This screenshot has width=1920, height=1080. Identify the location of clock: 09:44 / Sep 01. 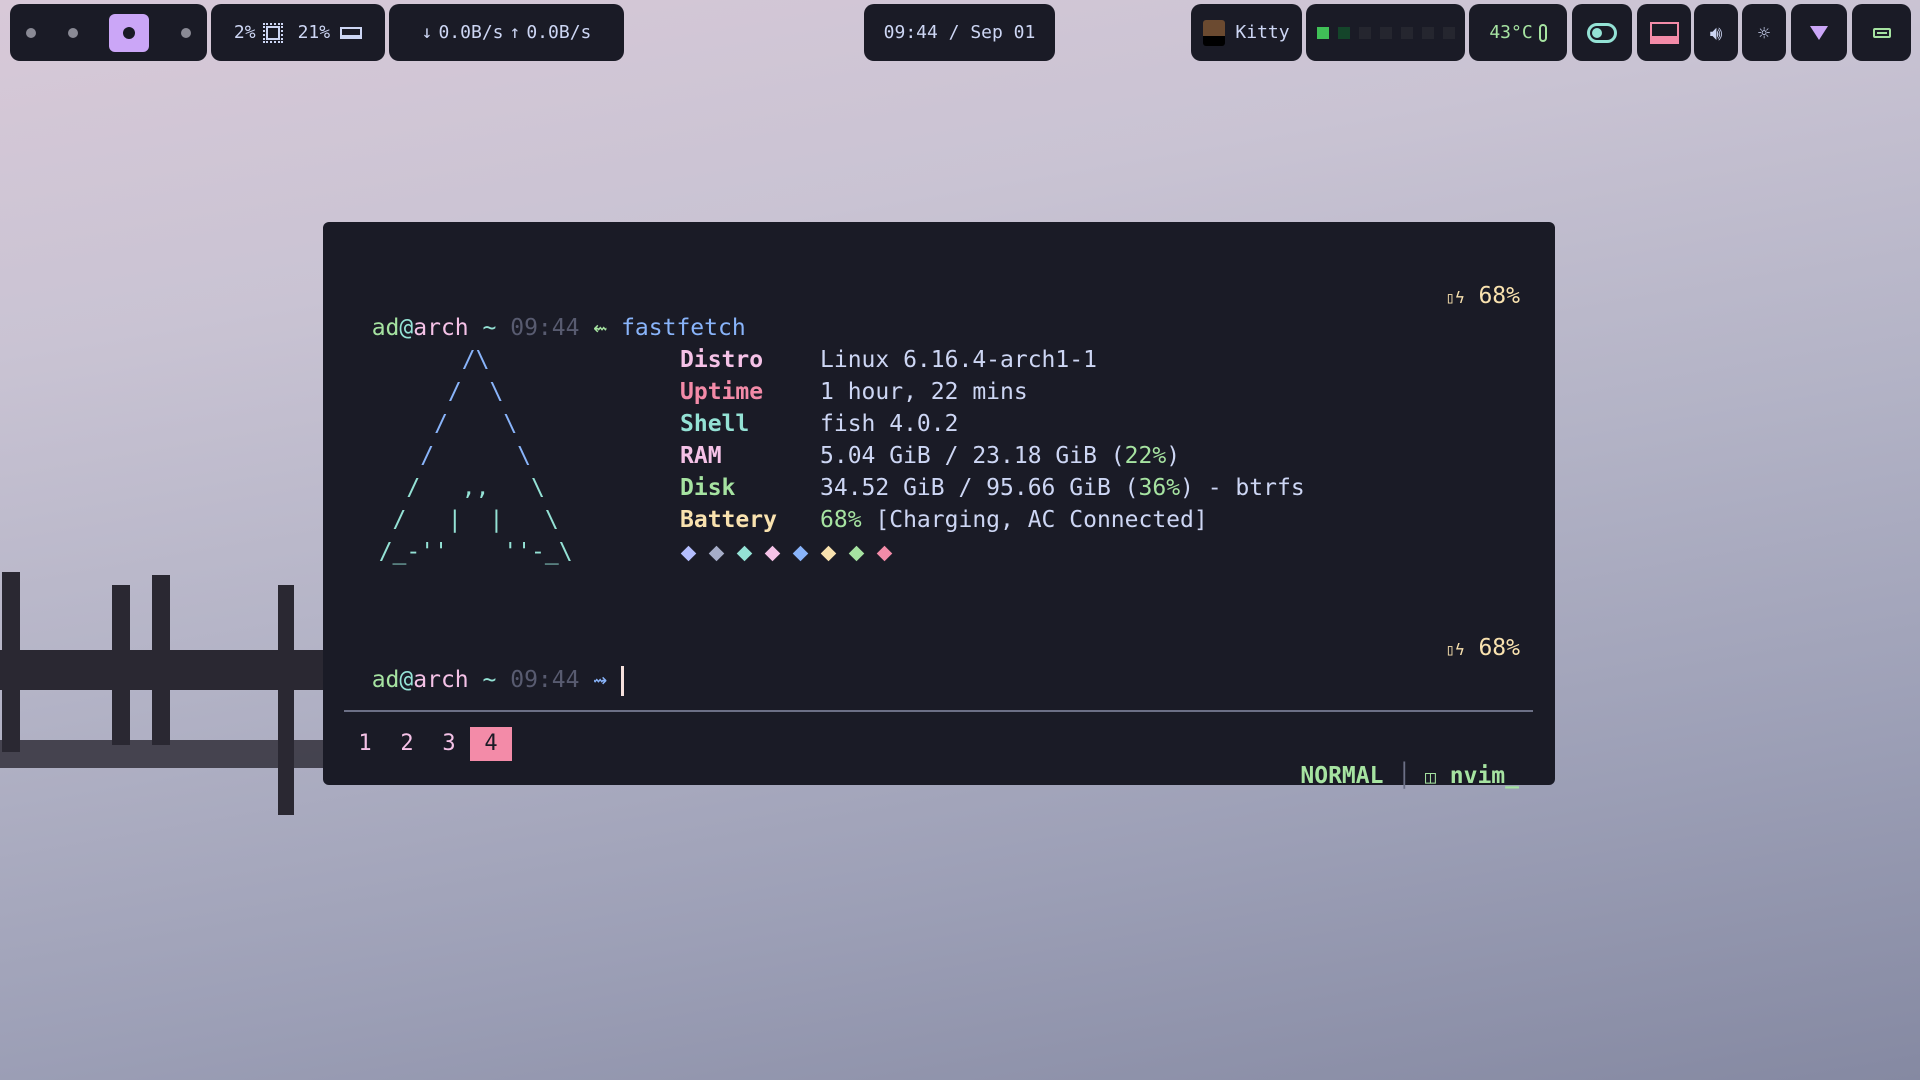
(959, 32).